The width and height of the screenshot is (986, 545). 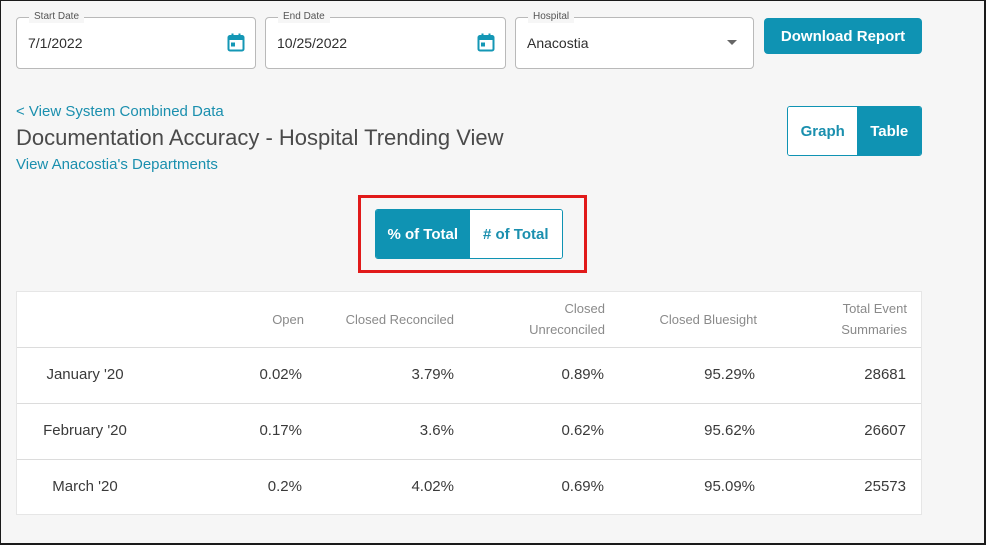 I want to click on view-departments-link: View Anacostia's Departments, so click(x=117, y=164).